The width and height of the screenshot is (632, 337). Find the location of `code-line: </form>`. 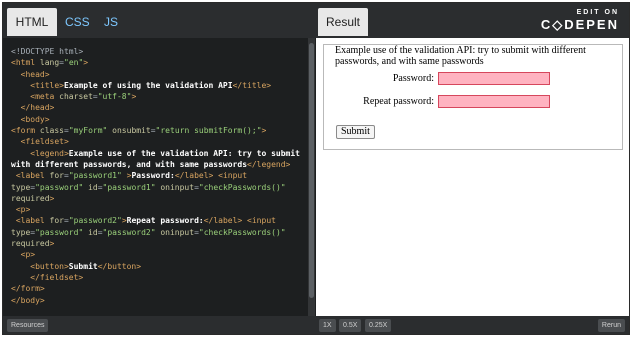

code-line: </form> is located at coordinates (159, 288).